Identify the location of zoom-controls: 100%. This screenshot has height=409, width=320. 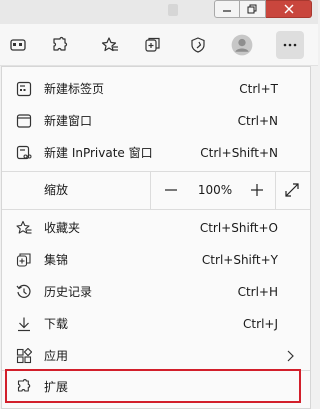
(213, 190).